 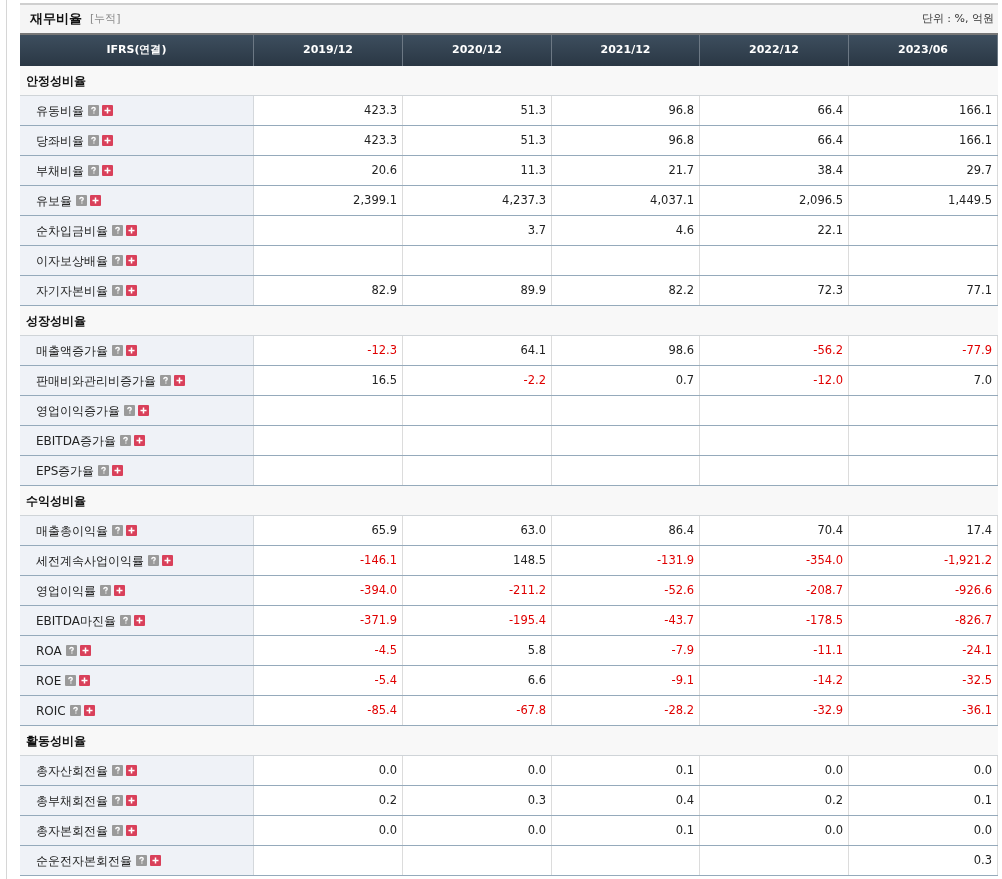 I want to click on table-cell-text: -67.8, so click(x=531, y=710).